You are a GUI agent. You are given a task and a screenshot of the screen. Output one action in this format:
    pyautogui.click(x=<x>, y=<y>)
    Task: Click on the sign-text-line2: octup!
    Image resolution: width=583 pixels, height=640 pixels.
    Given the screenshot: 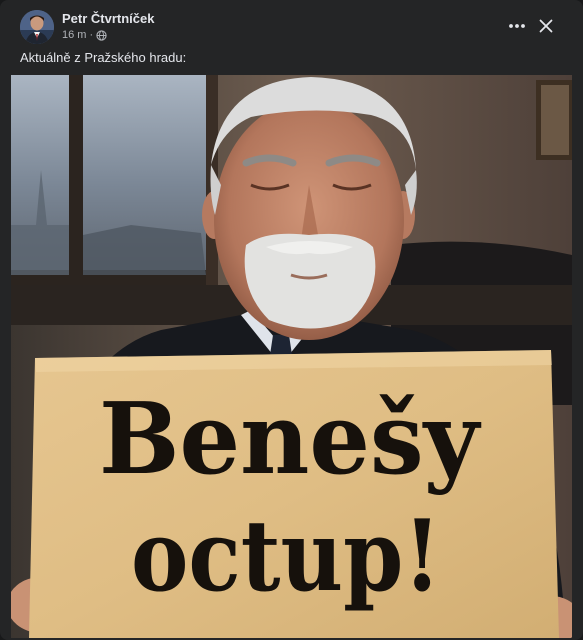 What is the action you would take?
    pyautogui.click(x=286, y=556)
    